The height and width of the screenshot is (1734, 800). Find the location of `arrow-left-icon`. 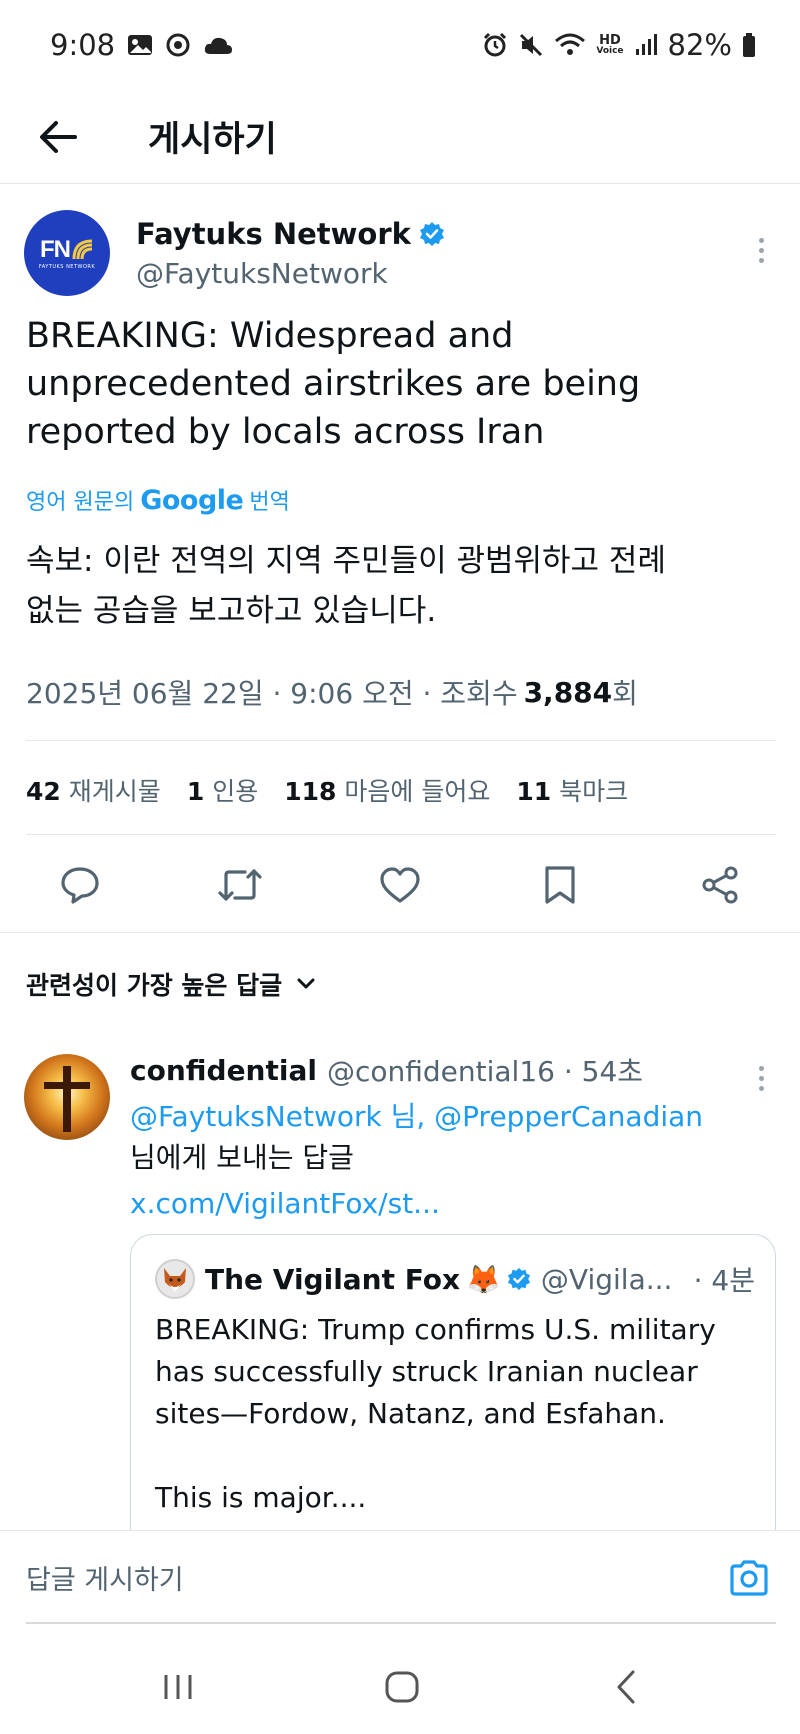

arrow-left-icon is located at coordinates (58, 136).